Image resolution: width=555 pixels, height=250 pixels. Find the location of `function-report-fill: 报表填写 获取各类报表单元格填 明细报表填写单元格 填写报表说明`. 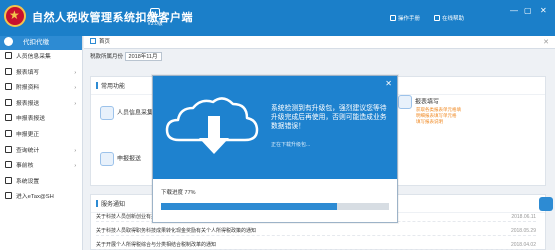

function-report-fill: 报表填写 获取各类报表单元格填 明细报表填写单元格 填写报表说明 is located at coordinates (429, 109).